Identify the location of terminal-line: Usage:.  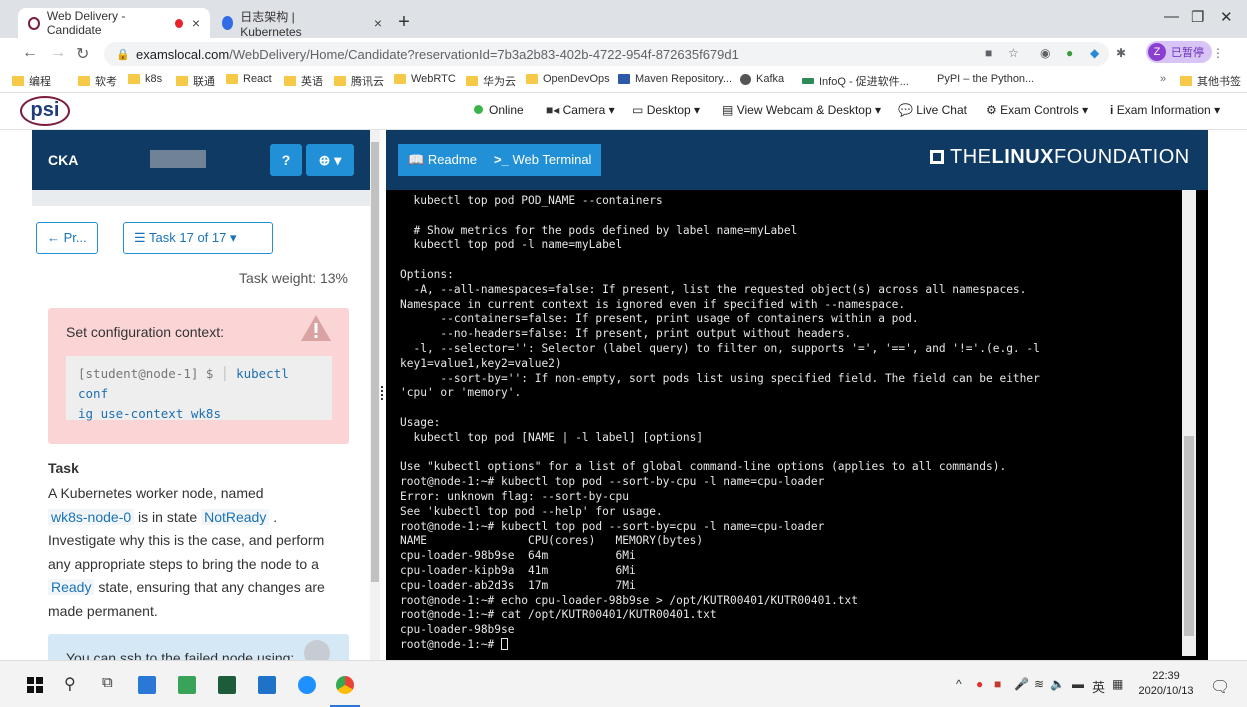
(420, 422).